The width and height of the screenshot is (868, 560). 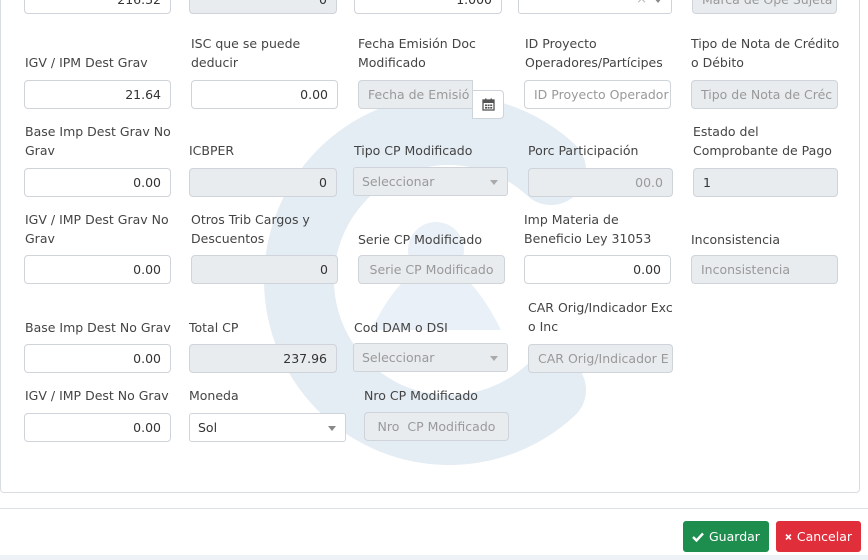 I want to click on tipo-nota-input: Tipo de Nota de Créc, so click(x=764, y=94).